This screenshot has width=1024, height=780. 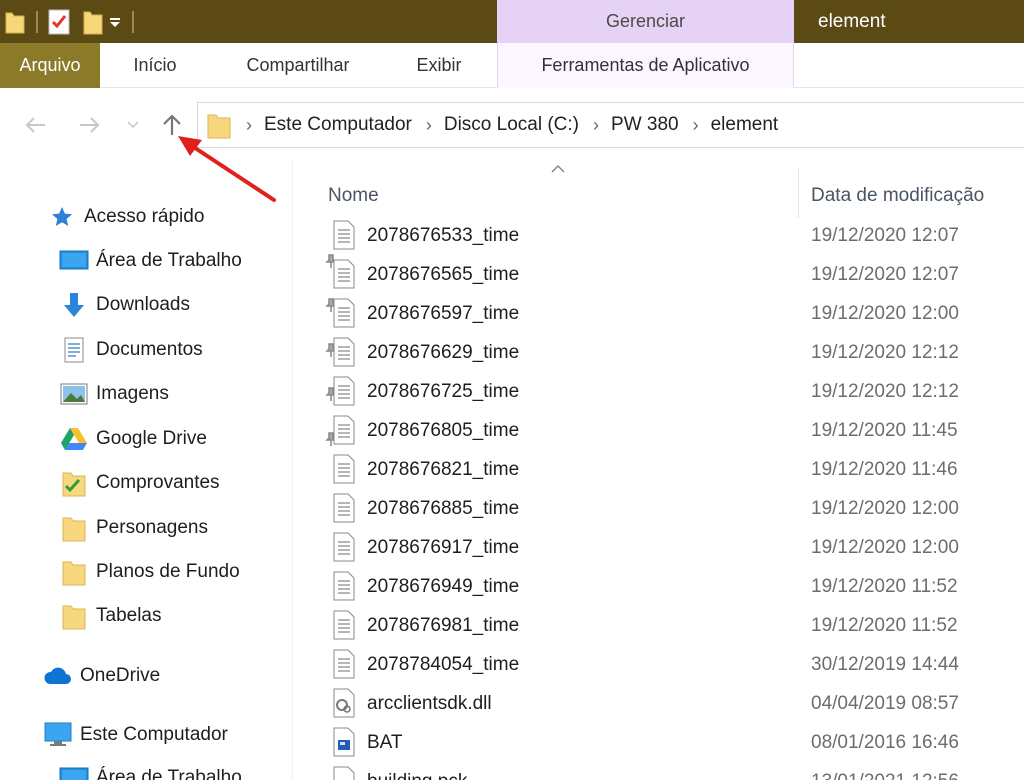 What do you see at coordinates (658, 742) in the screenshot?
I see `table-row: BAT 08/01/2016 16:46` at bounding box center [658, 742].